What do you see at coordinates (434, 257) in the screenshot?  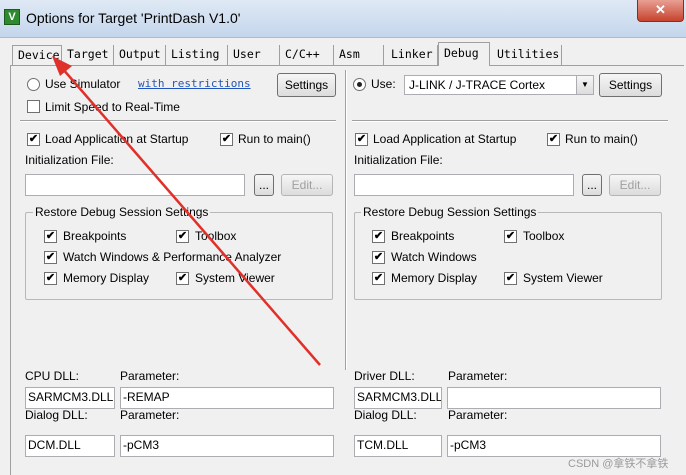 I see `right-watch-label: Watch Windows` at bounding box center [434, 257].